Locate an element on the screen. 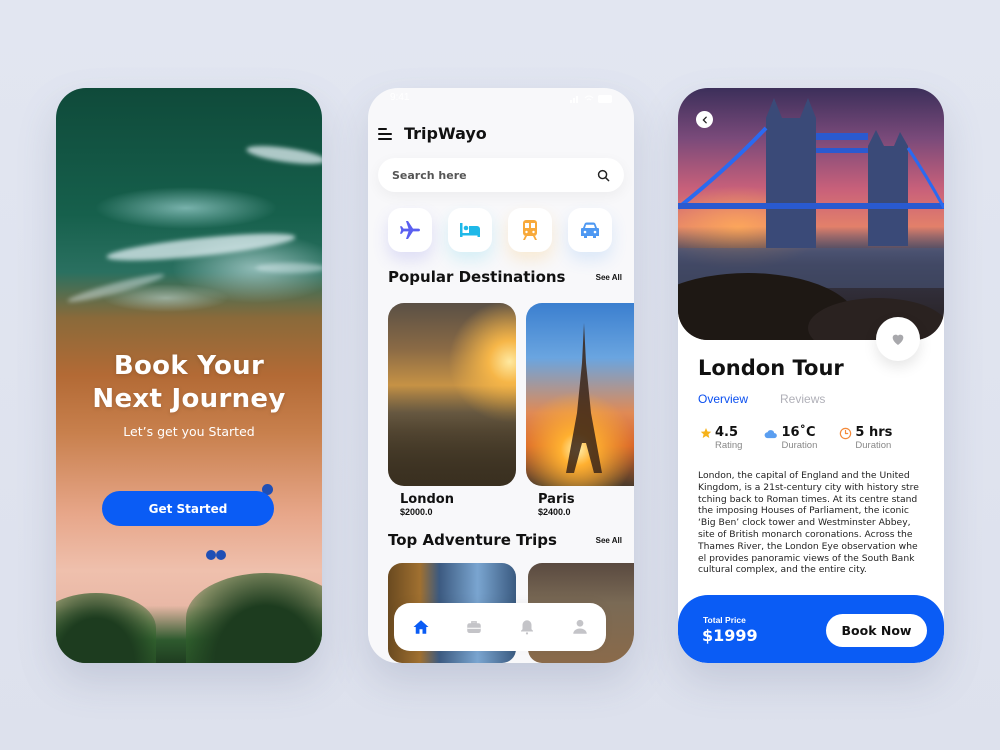 The width and height of the screenshot is (1000, 750). hamburger-menu-icon is located at coordinates (385, 133).